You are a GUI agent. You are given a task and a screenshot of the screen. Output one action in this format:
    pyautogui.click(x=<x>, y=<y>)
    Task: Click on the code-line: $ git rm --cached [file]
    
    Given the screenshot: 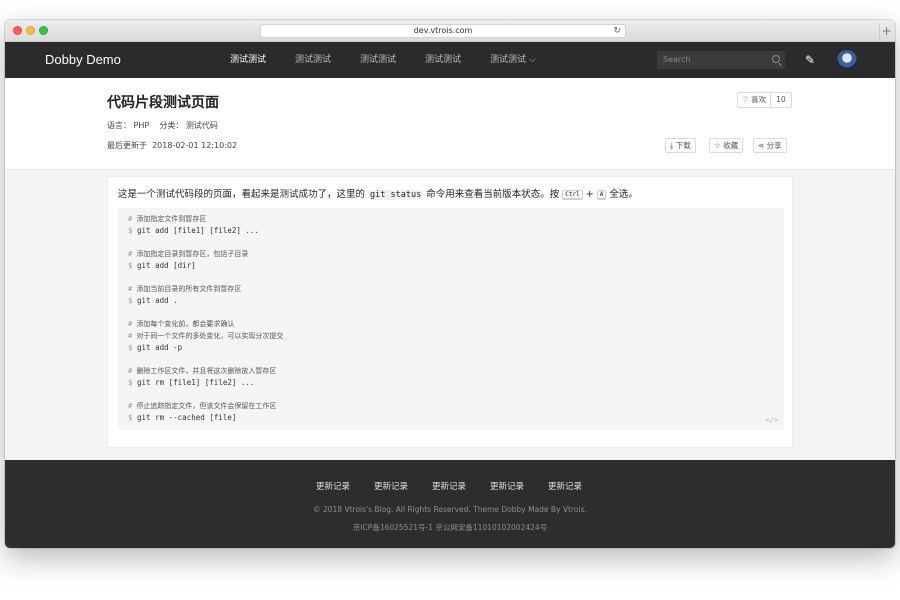 What is the action you would take?
    pyautogui.click(x=182, y=417)
    